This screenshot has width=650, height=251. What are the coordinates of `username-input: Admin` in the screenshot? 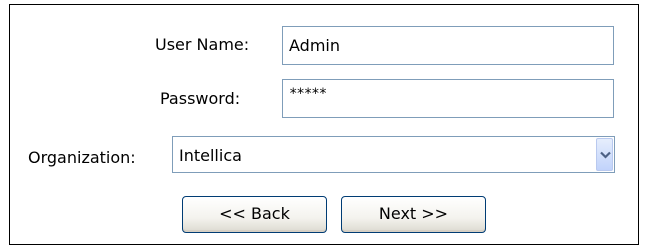 It's located at (448, 45).